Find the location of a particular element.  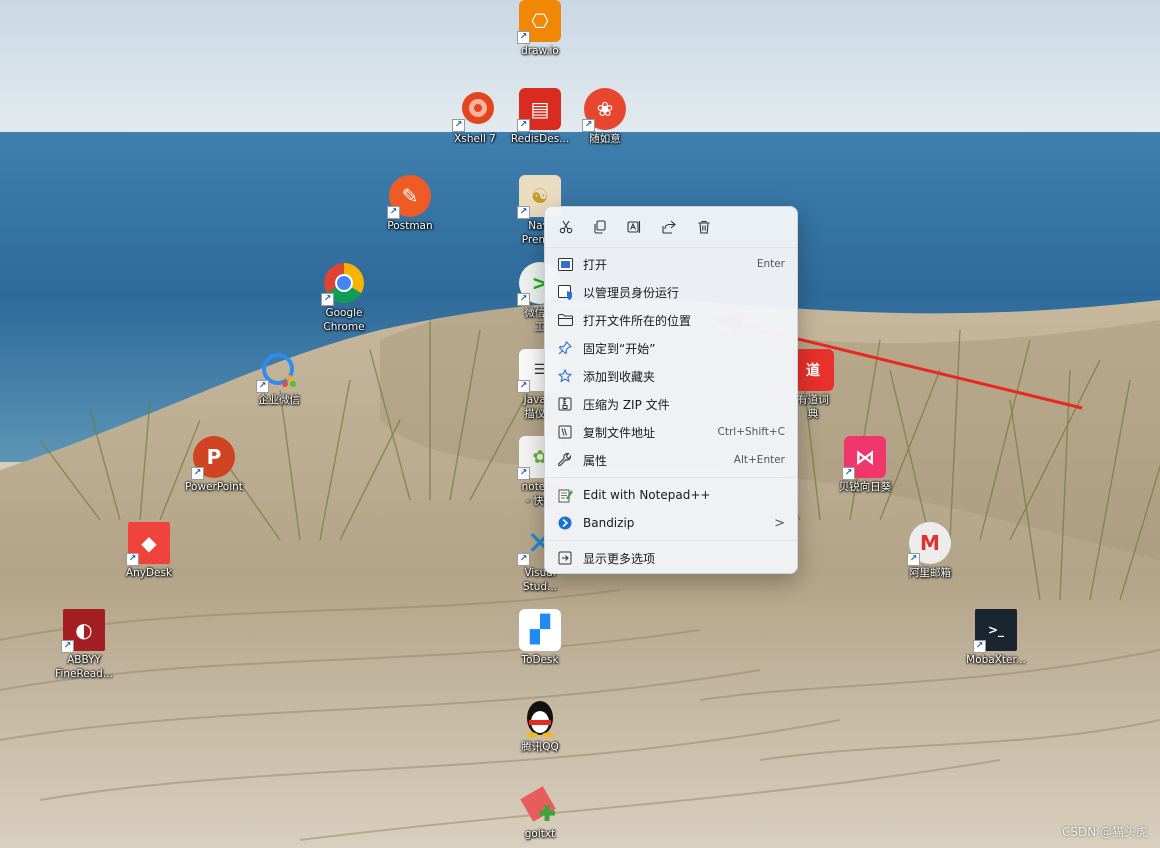

menu-item-label: 显示更多选项 is located at coordinates (619, 558).